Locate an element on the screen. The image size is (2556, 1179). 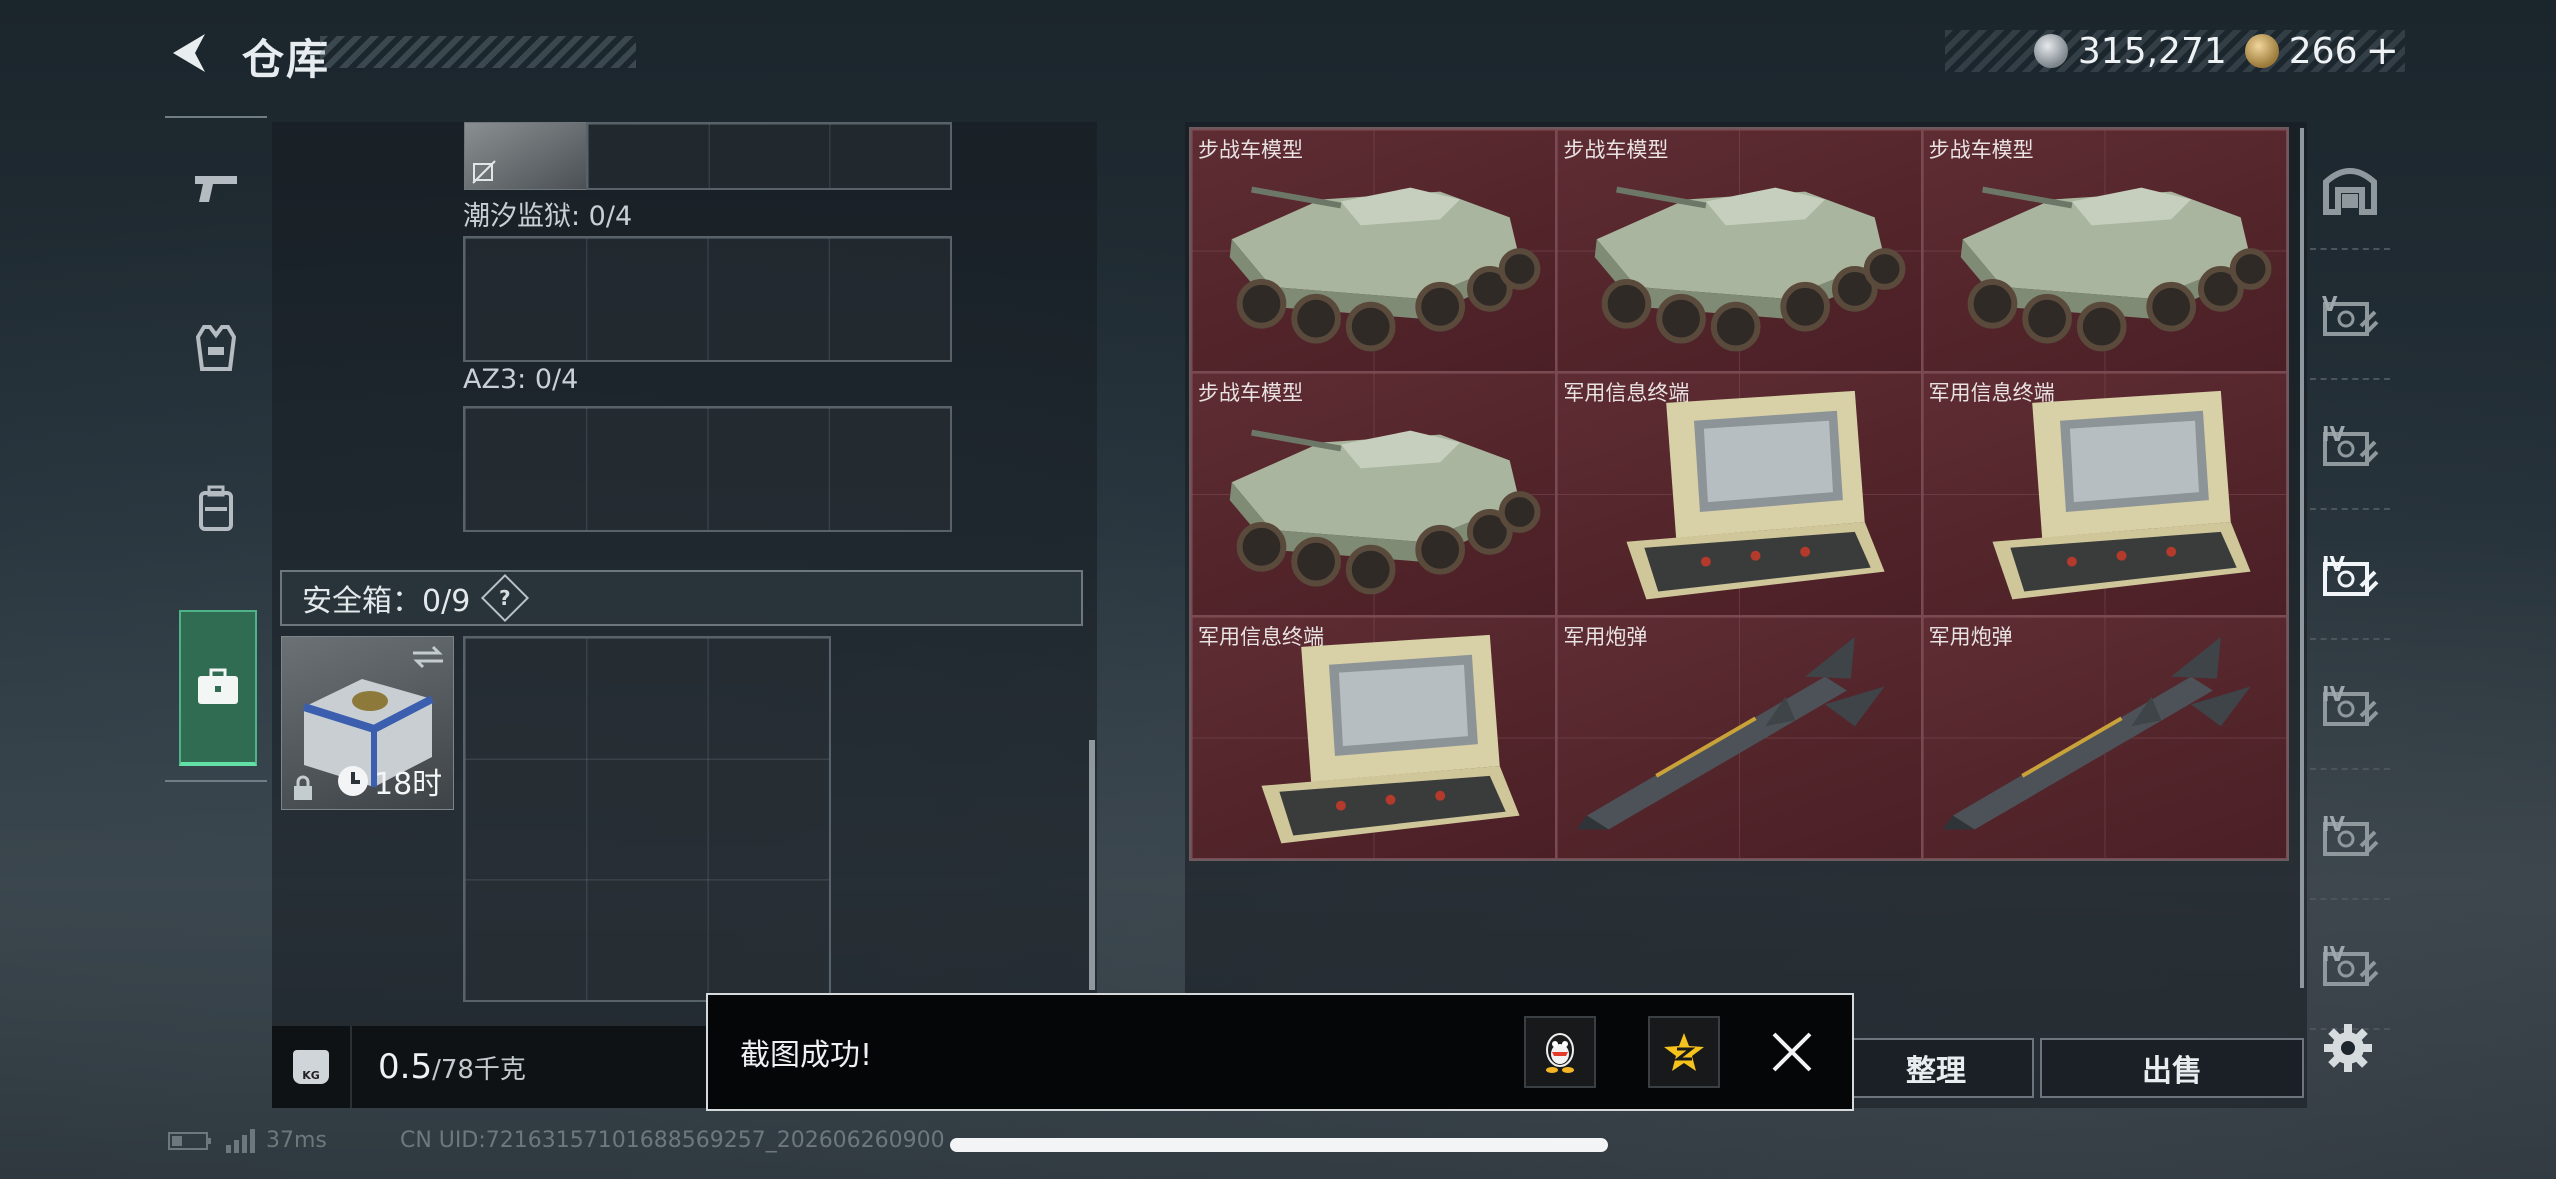
safe-box-timer: 18时 is located at coordinates (390, 781).